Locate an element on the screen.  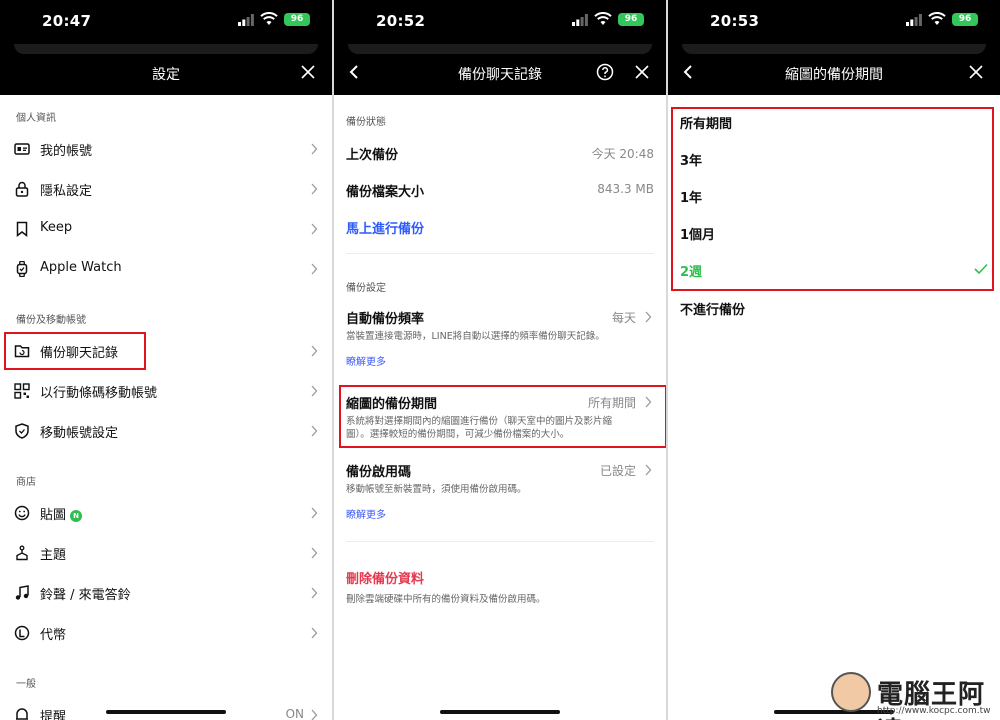
shield-icon is located at coordinates (22, 431).